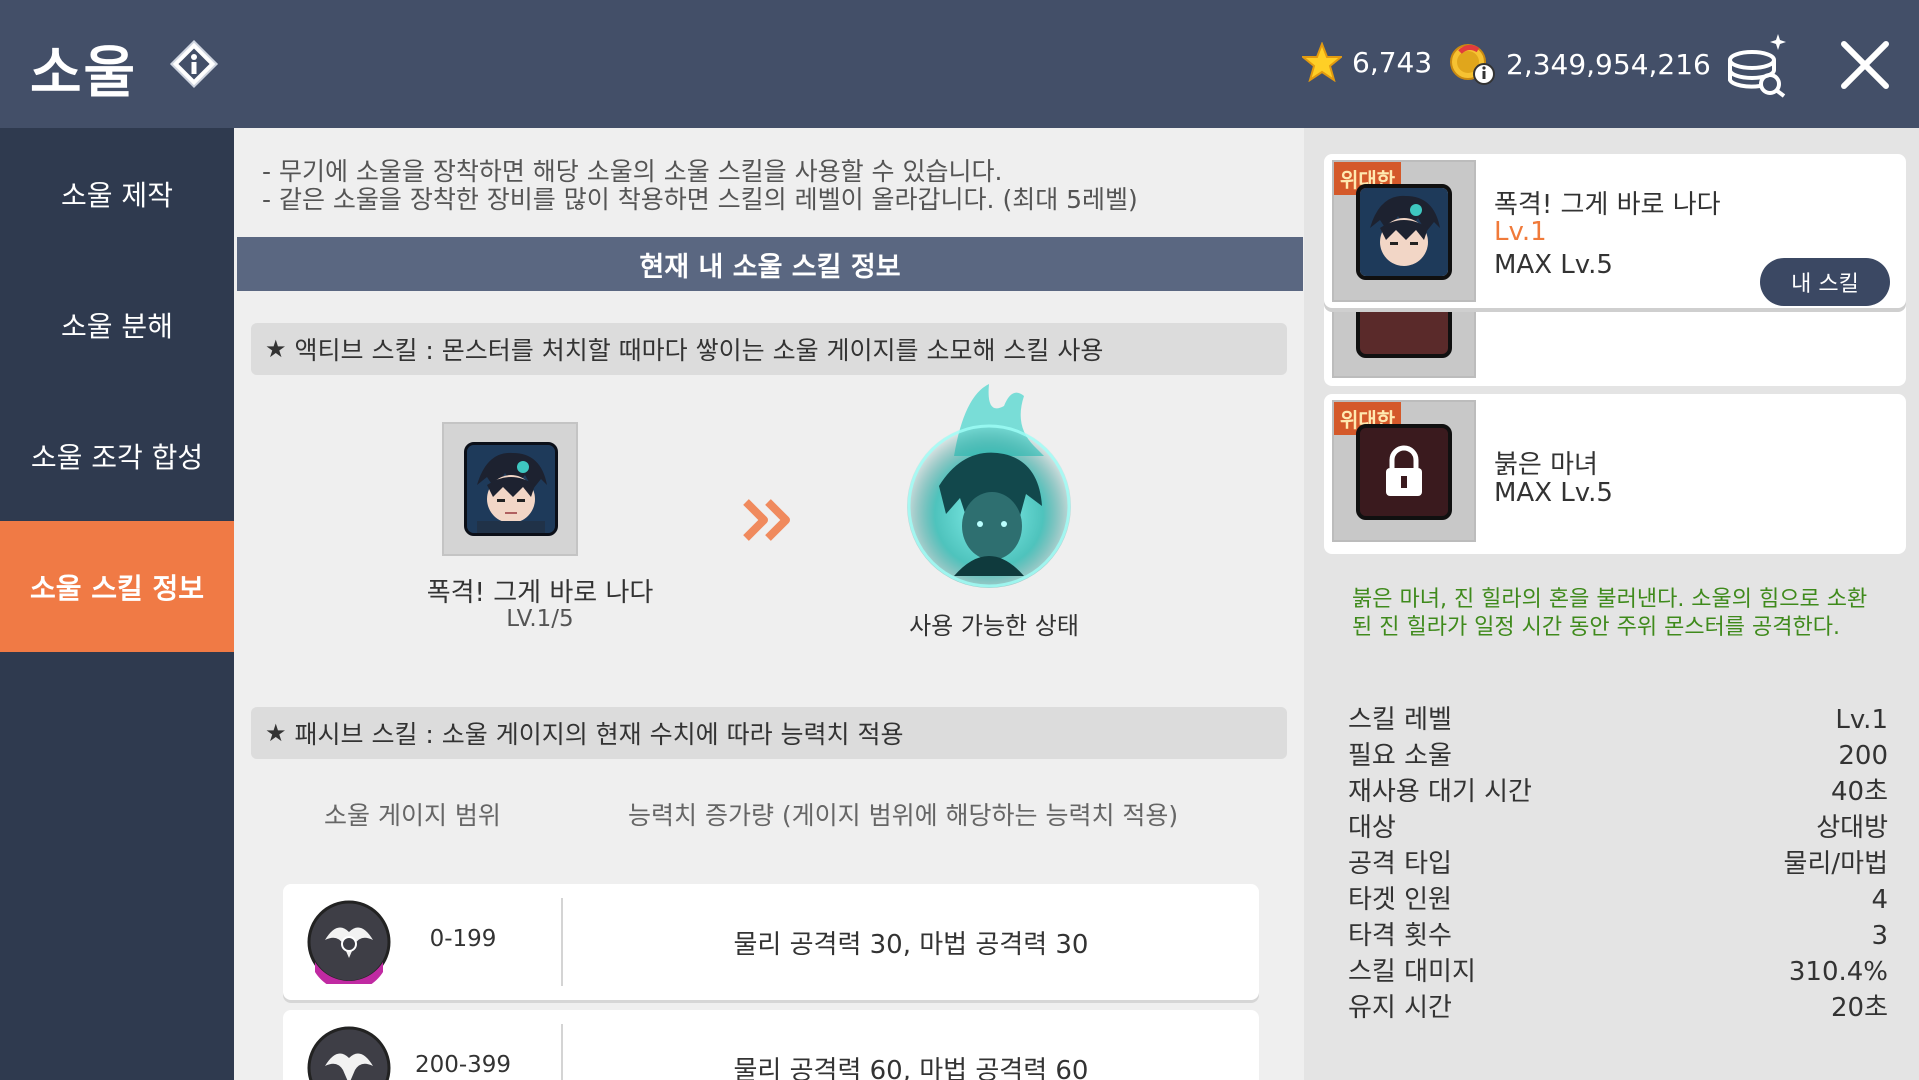 This screenshot has height=1080, width=1919. What do you see at coordinates (1607, 205) in the screenshot?
I see `soul-card-name: 폭격! 그게 바로 나다` at bounding box center [1607, 205].